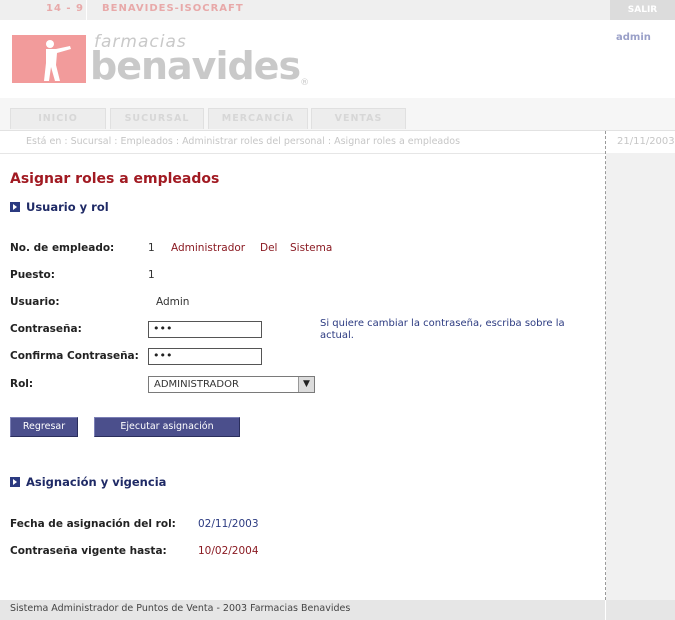  Describe the element at coordinates (96, 482) in the screenshot. I see `section-title: Asignación y vigencia` at that location.